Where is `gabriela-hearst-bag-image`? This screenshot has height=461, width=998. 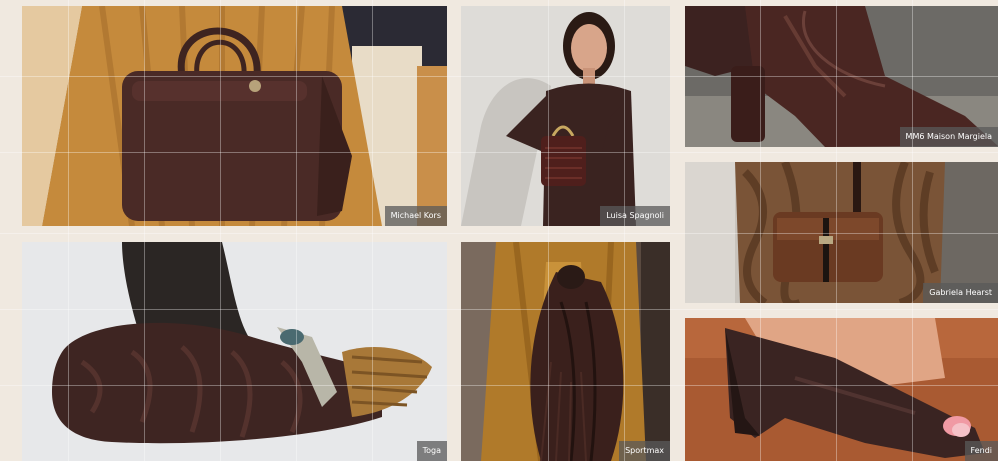 gabriela-hearst-bag-image is located at coordinates (841, 232).